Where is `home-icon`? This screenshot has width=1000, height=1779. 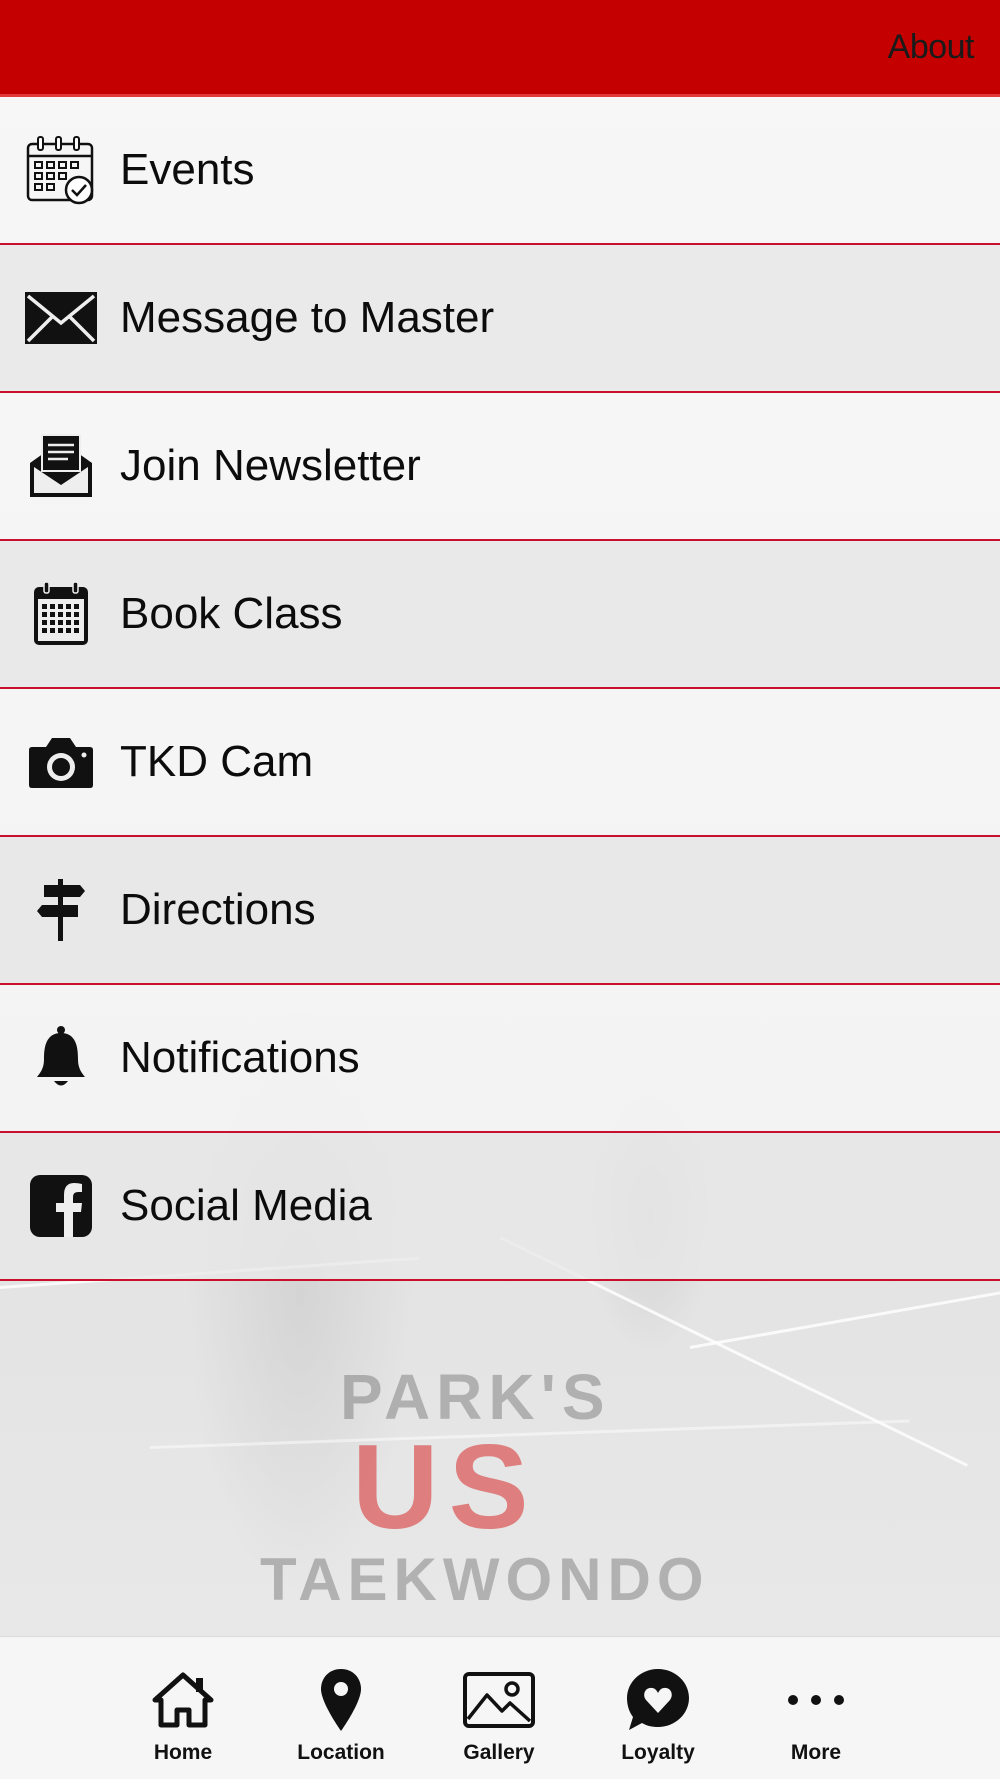
home-icon is located at coordinates (183, 1700).